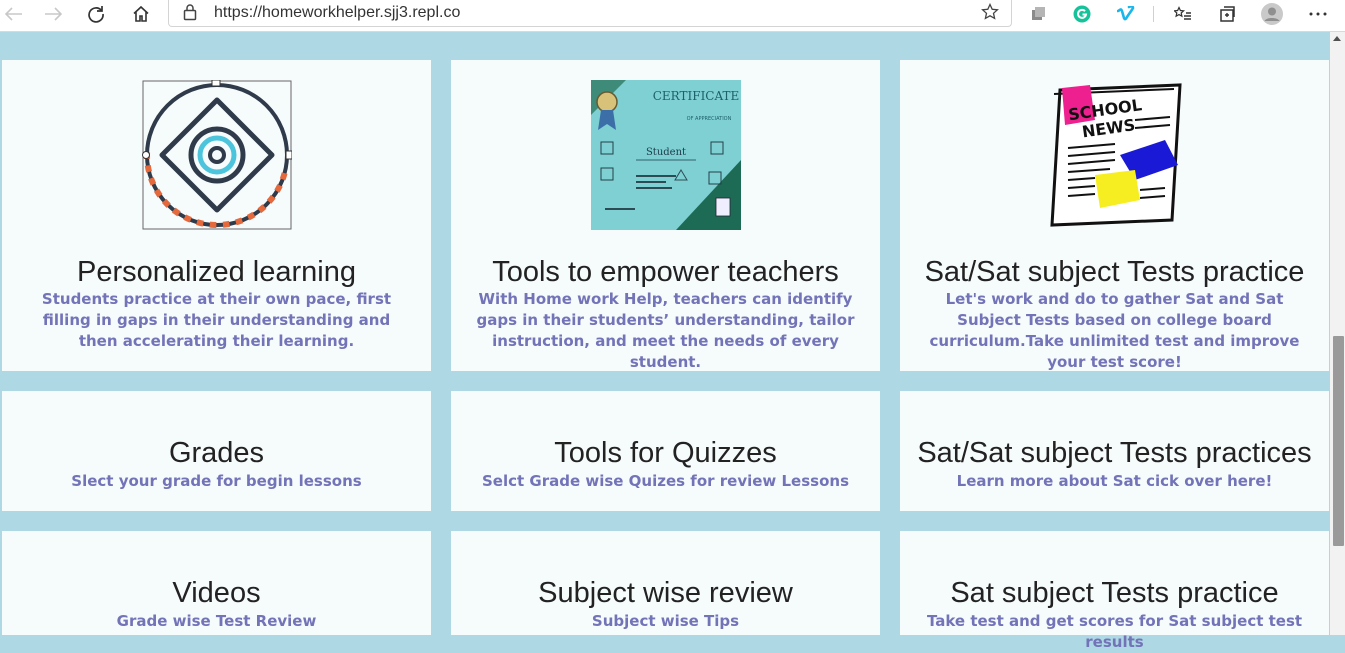 Image resolution: width=1345 pixels, height=653 pixels. Describe the element at coordinates (1114, 272) in the screenshot. I see `card-title: Sat/Sat subject Tests practice` at that location.